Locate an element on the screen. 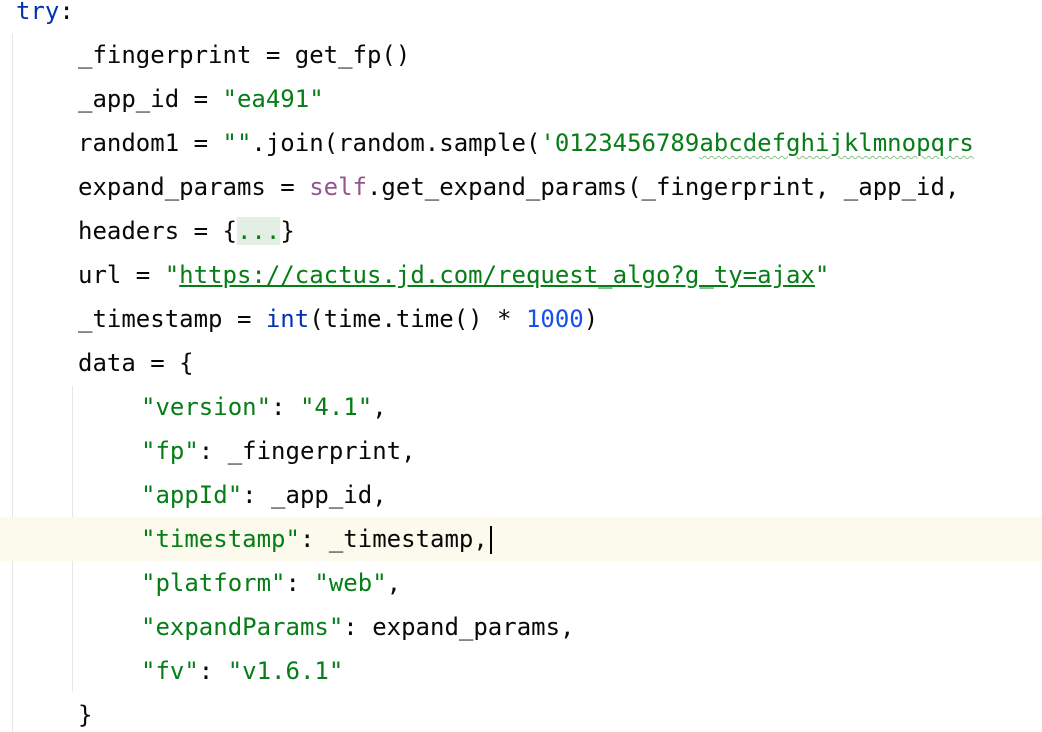 This screenshot has height=732, width=1042. call: (time.time() * is located at coordinates (417, 319).